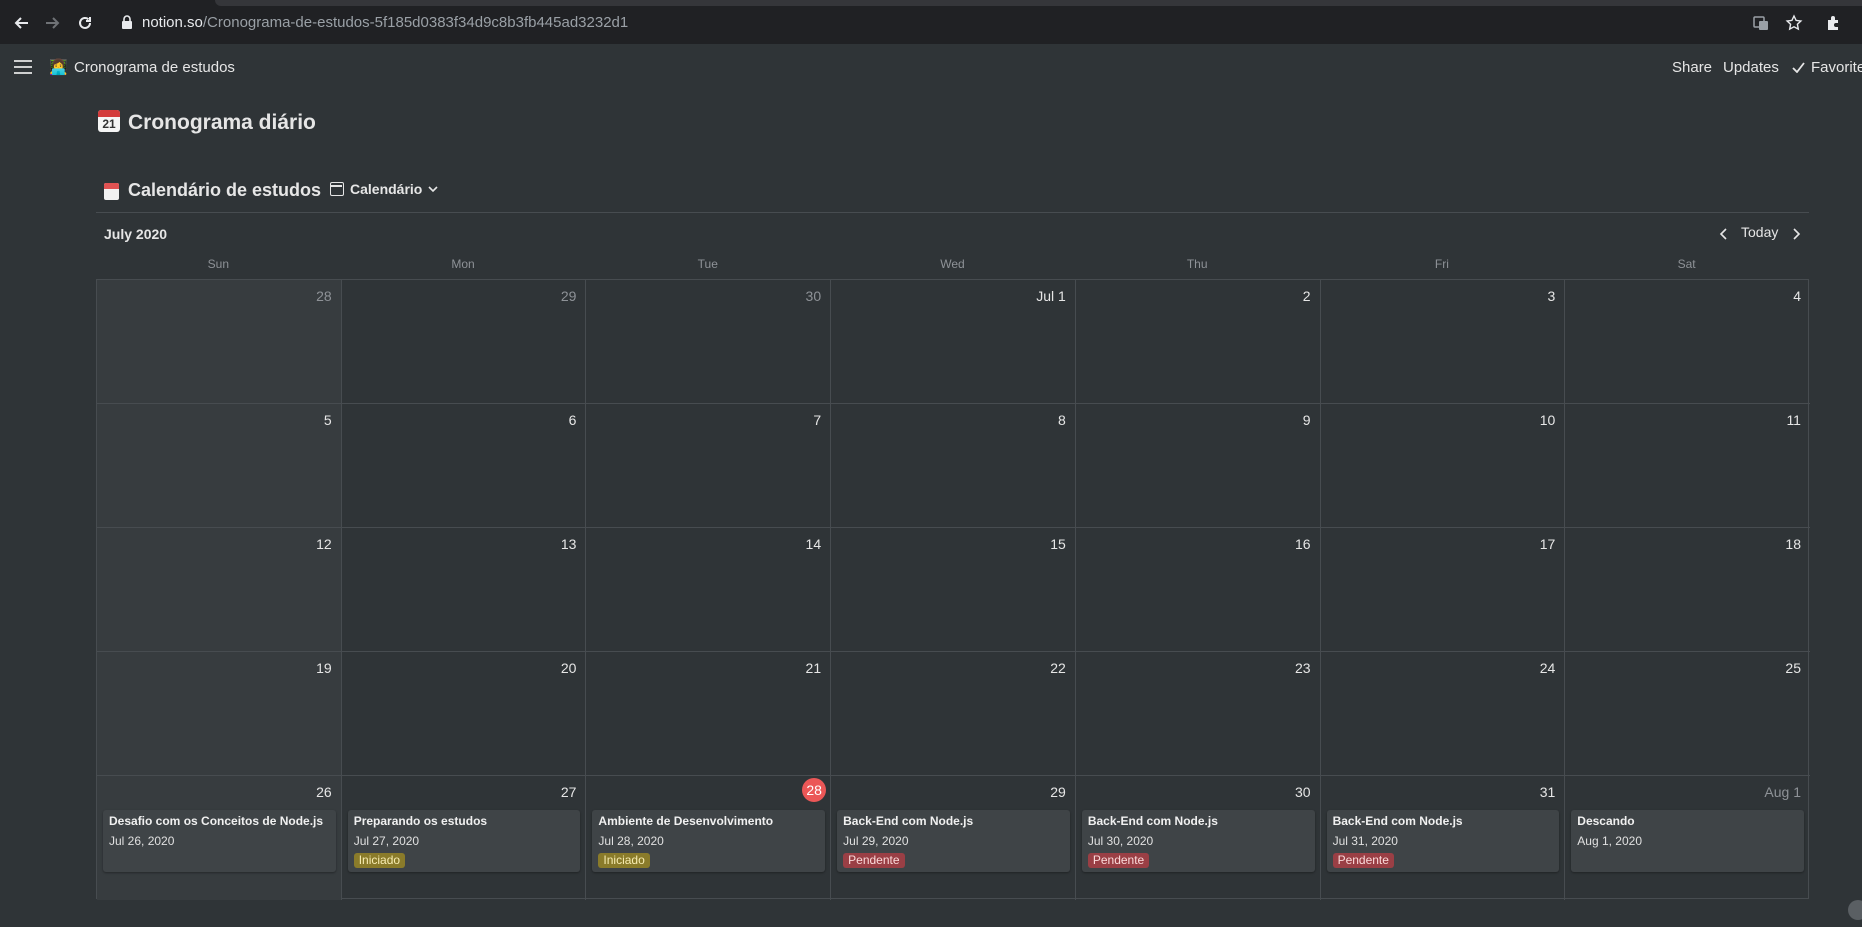  What do you see at coordinates (464, 714) in the screenshot?
I see `calendar-day-cell: 20` at bounding box center [464, 714].